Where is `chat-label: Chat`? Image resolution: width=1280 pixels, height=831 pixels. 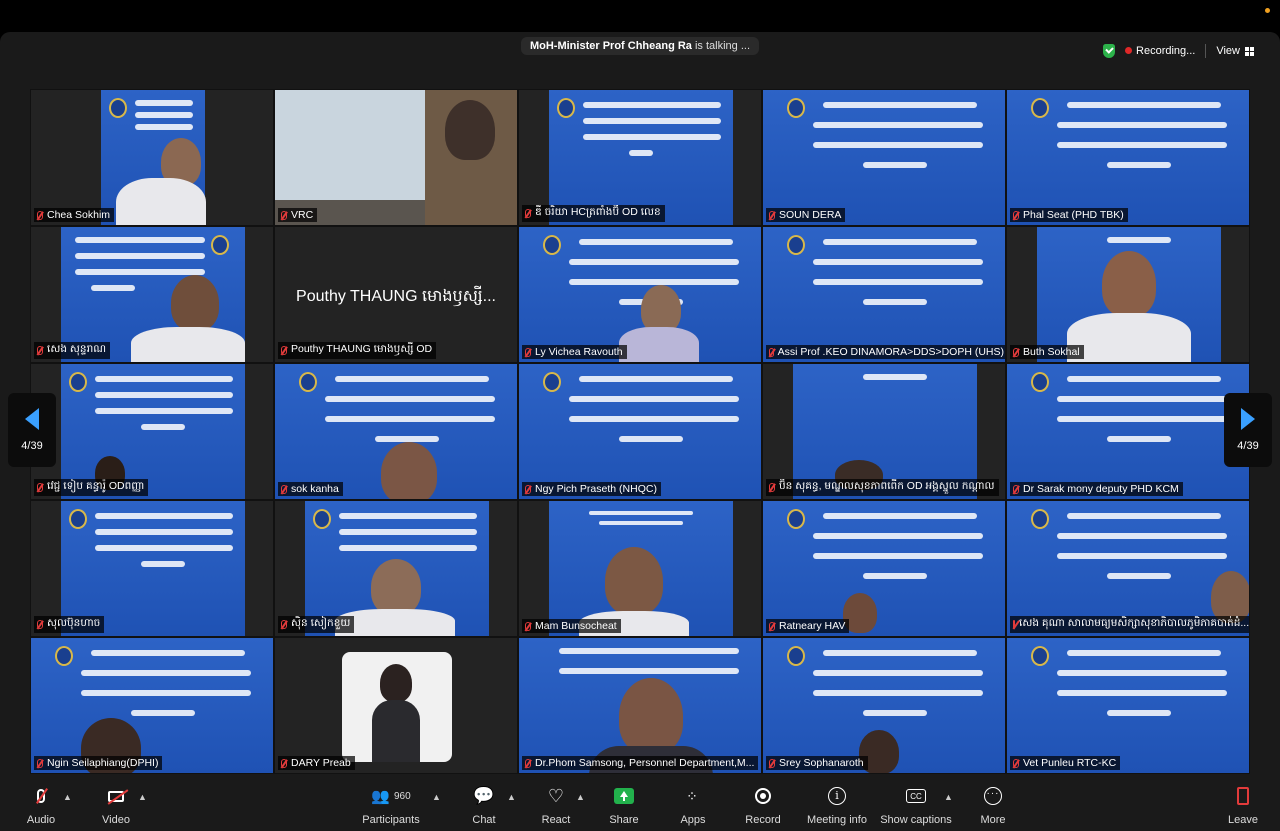 chat-label: Chat is located at coordinates (484, 820).